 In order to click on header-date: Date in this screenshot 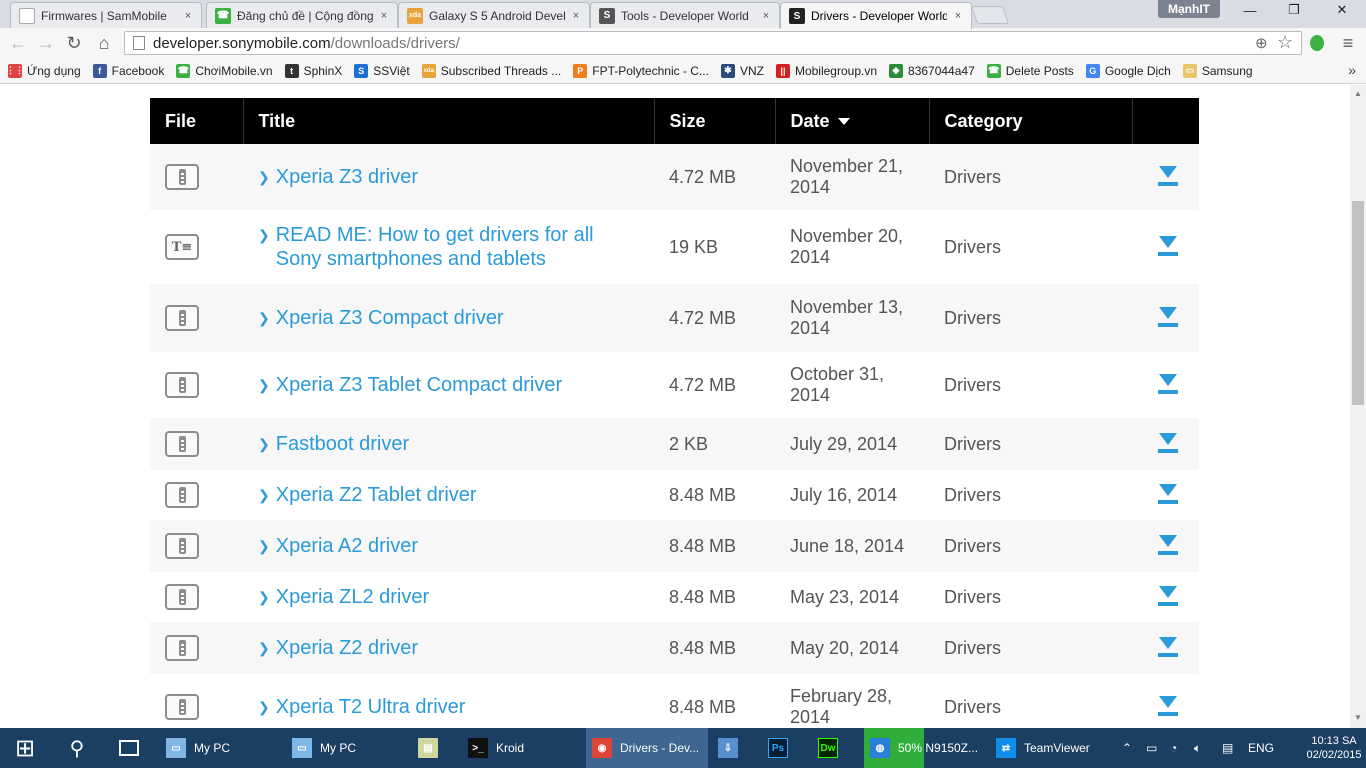, I will do `click(852, 121)`.